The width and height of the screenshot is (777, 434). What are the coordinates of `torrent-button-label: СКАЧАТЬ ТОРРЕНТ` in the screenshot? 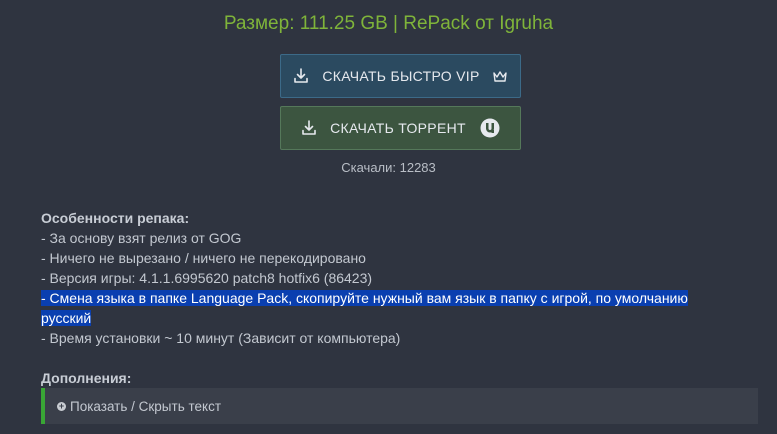 It's located at (398, 128).